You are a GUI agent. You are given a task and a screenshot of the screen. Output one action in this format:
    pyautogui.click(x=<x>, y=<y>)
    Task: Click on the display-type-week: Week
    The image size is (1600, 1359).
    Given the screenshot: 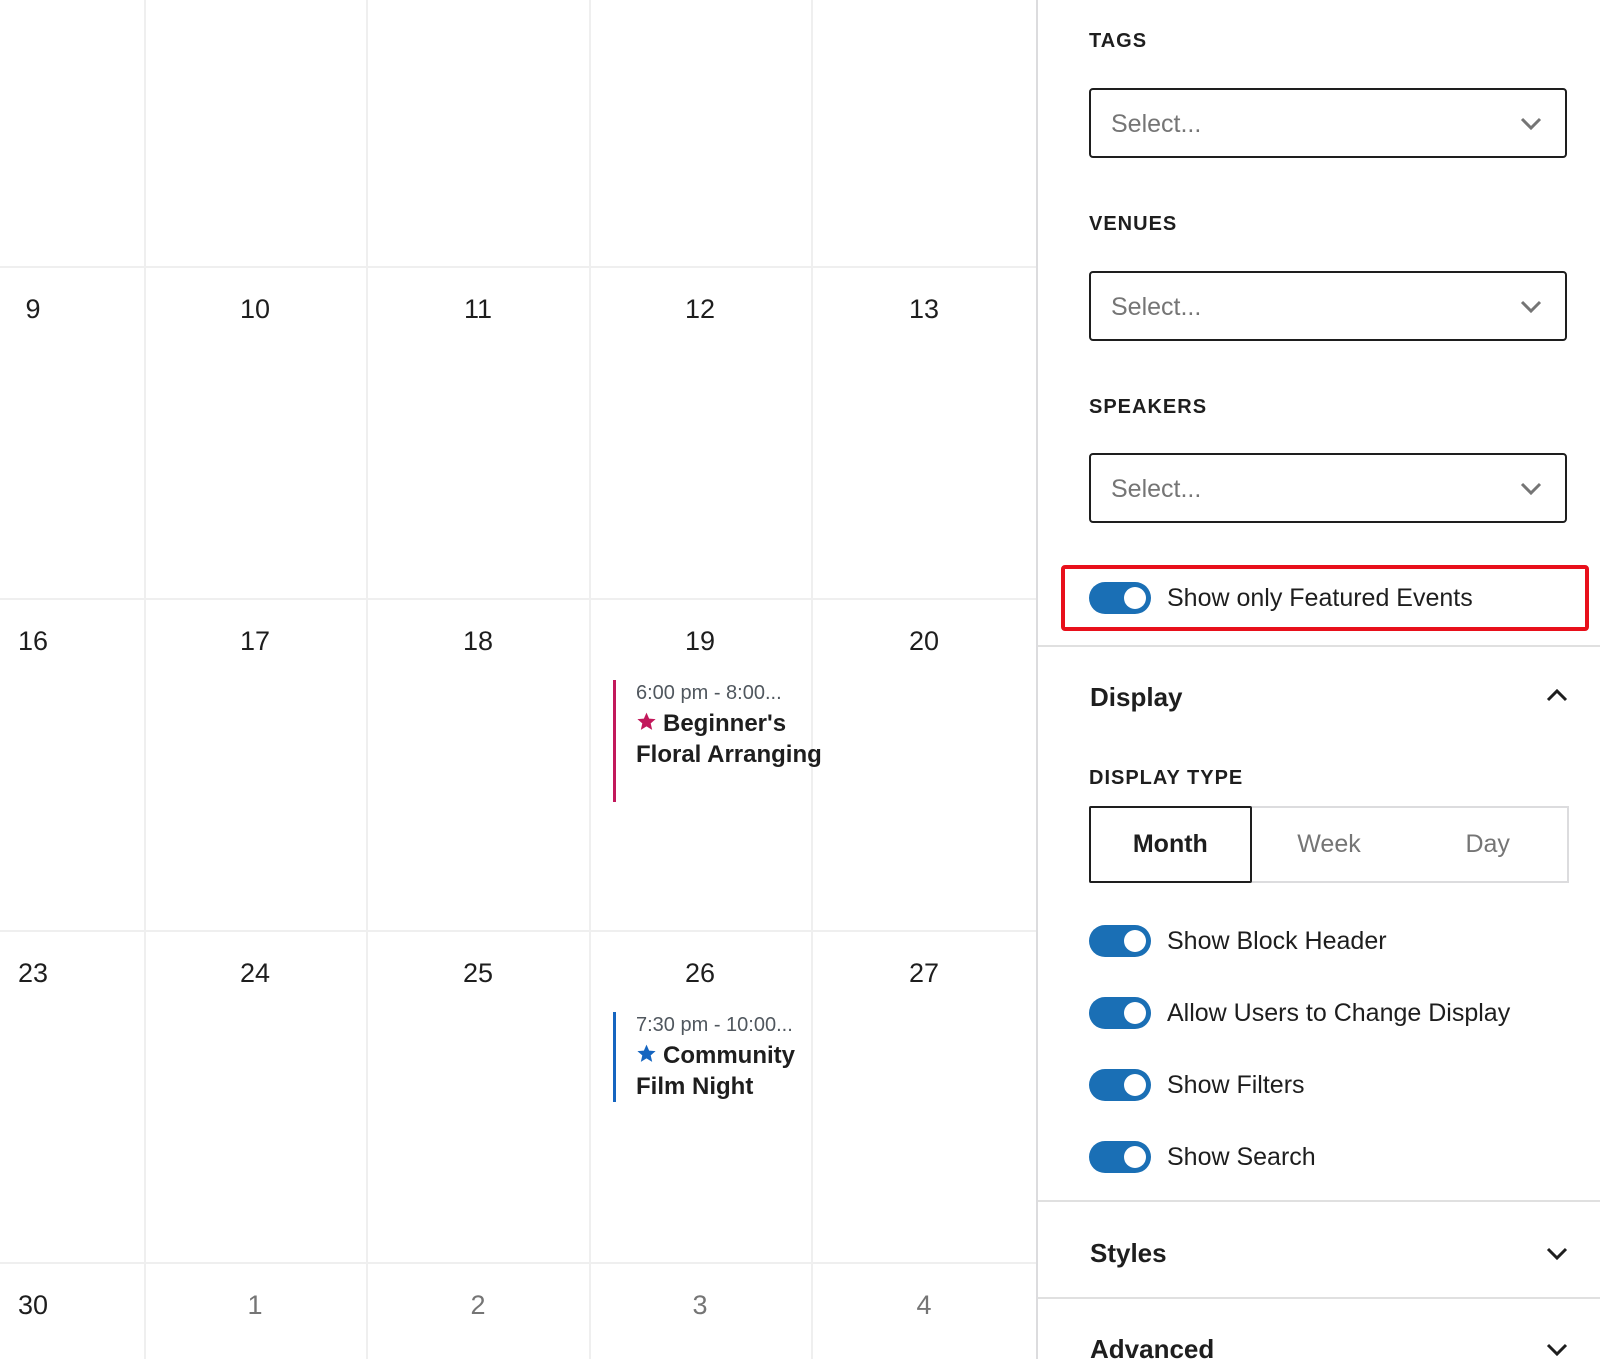 What is the action you would take?
    pyautogui.click(x=1329, y=844)
    